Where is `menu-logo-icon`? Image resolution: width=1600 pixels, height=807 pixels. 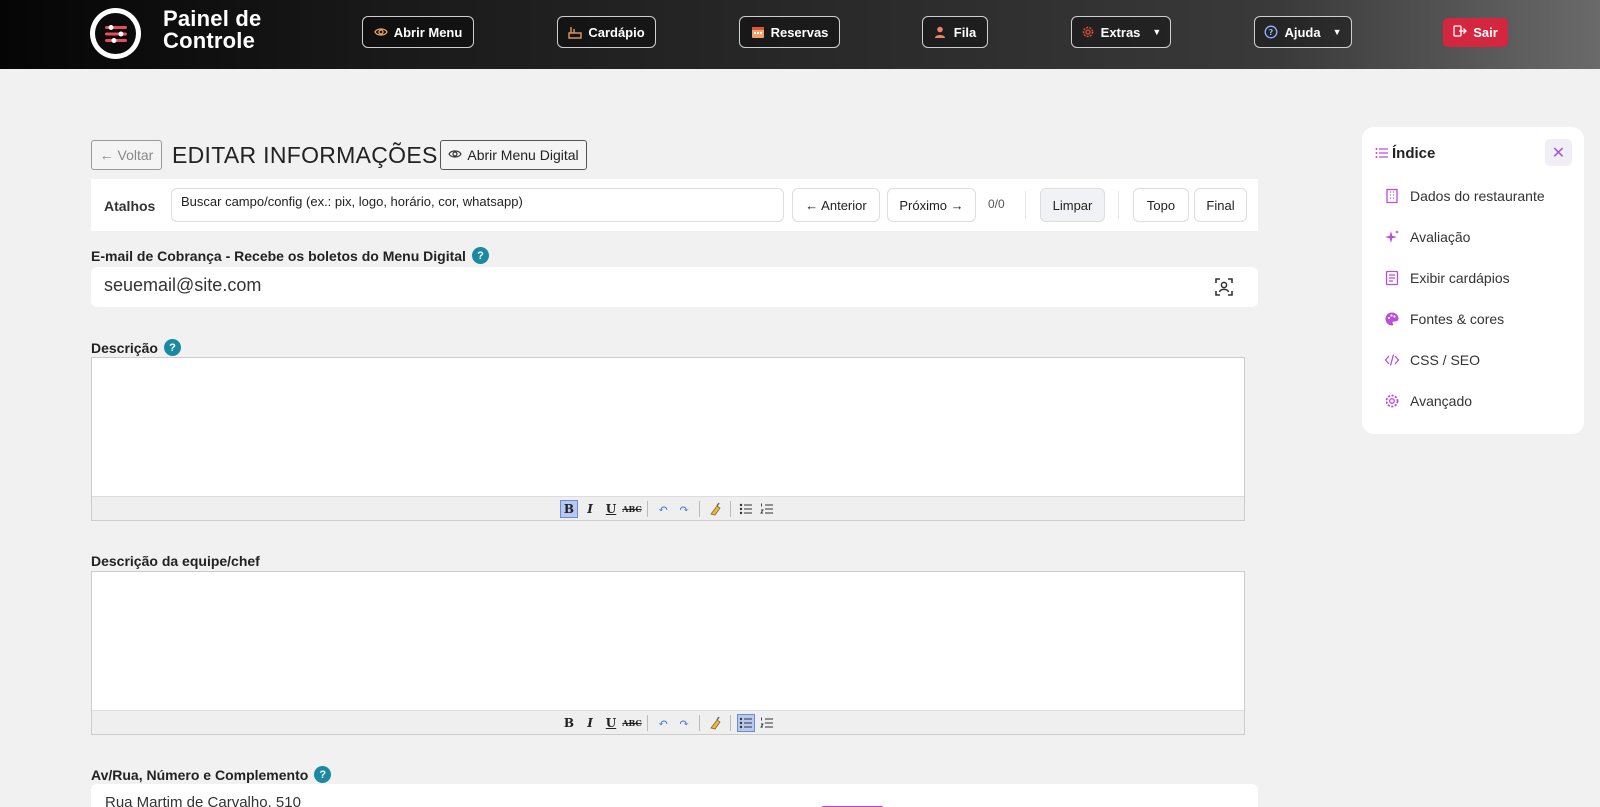 menu-logo-icon is located at coordinates (115, 33).